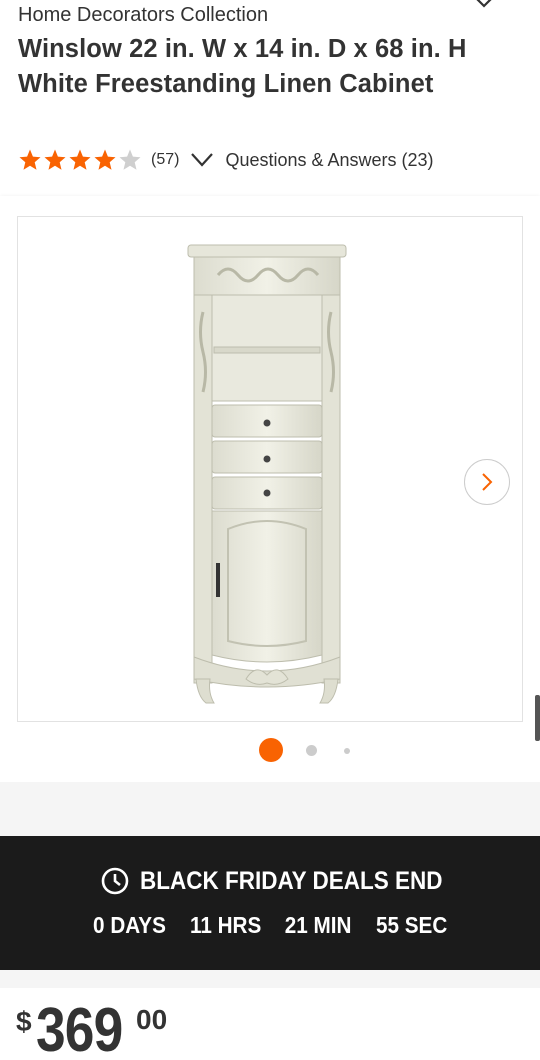 The width and height of the screenshot is (540, 1060). I want to click on countdown-seconds: 55 SEC, so click(411, 925).